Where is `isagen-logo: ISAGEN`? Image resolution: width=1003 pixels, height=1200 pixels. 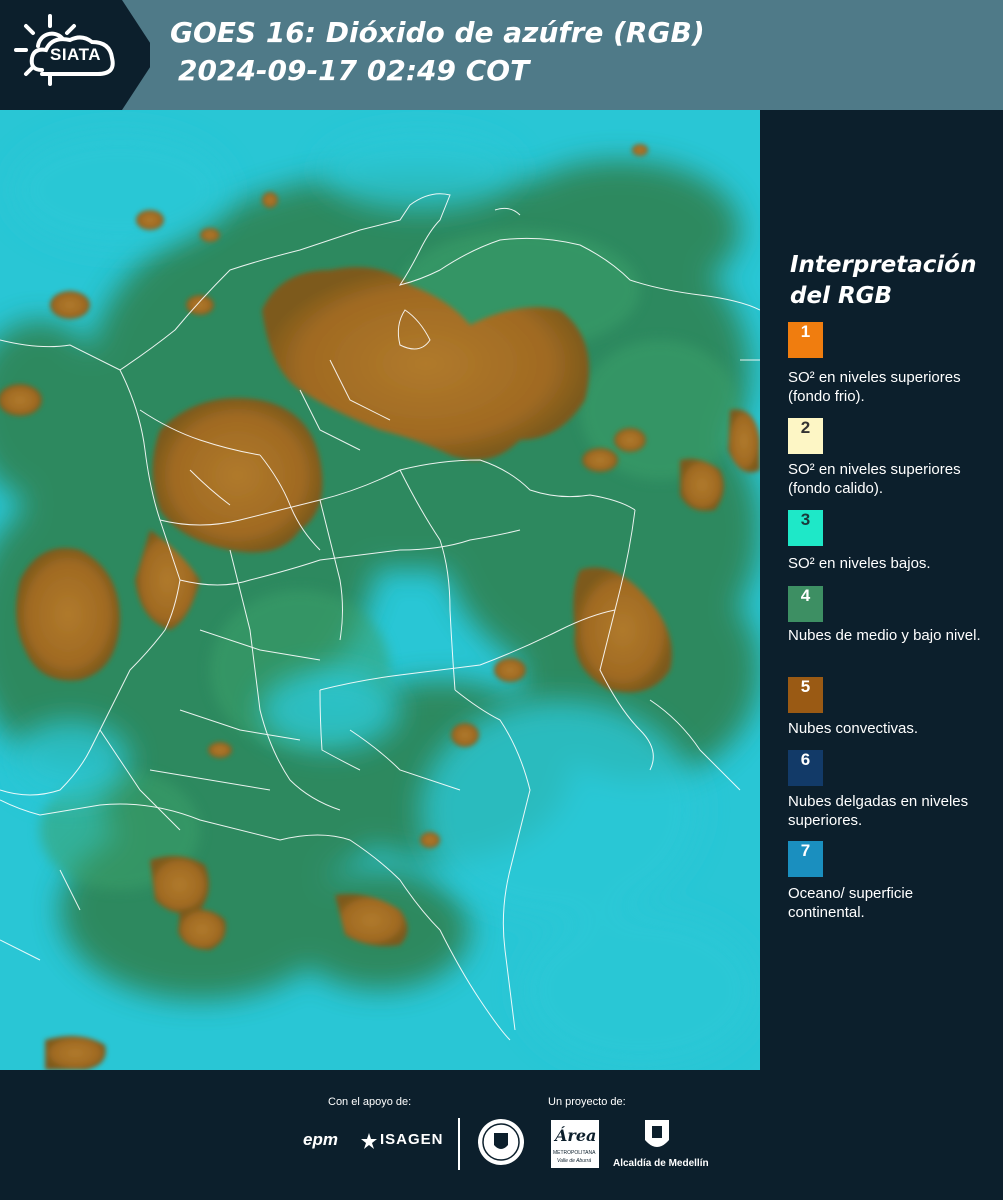 isagen-logo: ISAGEN is located at coordinates (412, 1139).